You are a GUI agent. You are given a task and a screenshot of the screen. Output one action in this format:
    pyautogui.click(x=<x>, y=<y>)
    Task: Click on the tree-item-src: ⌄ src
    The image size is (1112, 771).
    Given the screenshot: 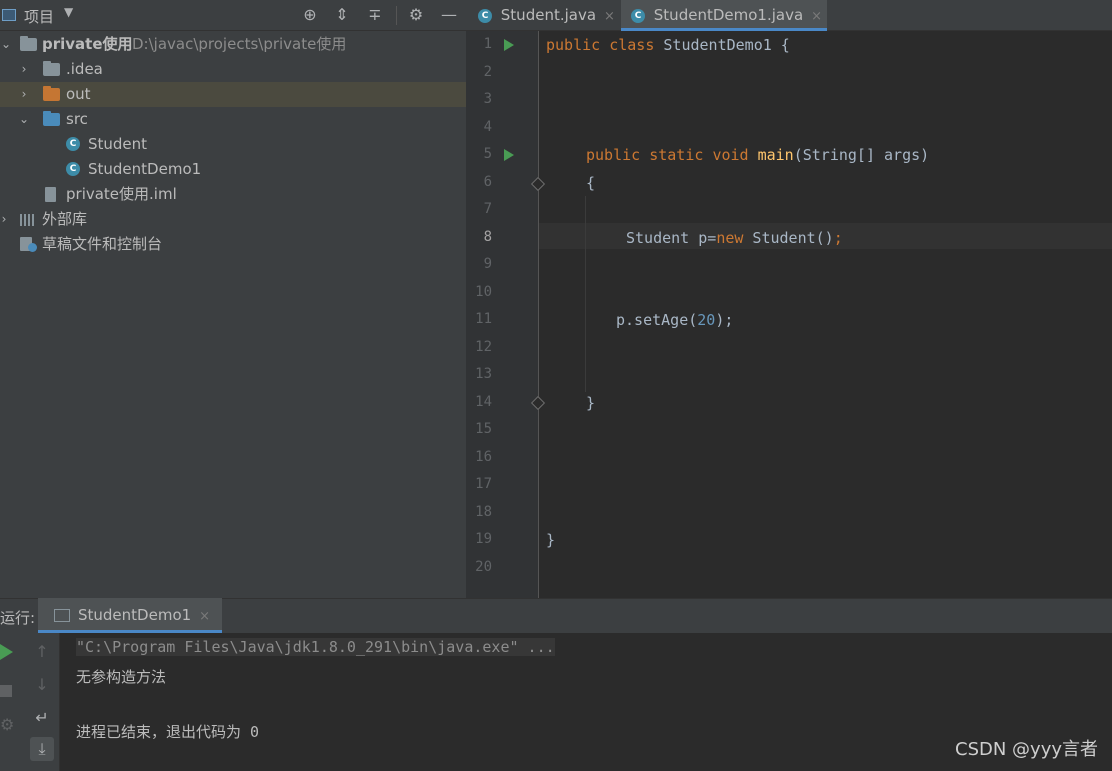 What is the action you would take?
    pyautogui.click(x=233, y=119)
    